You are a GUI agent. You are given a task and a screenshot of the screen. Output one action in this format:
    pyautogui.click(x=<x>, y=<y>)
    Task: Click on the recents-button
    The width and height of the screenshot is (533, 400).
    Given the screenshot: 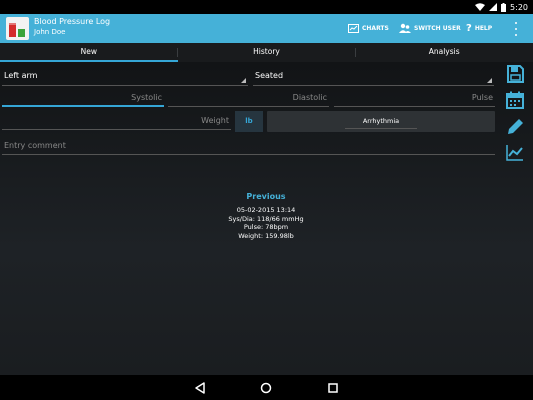 What is the action you would take?
    pyautogui.click(x=333, y=387)
    